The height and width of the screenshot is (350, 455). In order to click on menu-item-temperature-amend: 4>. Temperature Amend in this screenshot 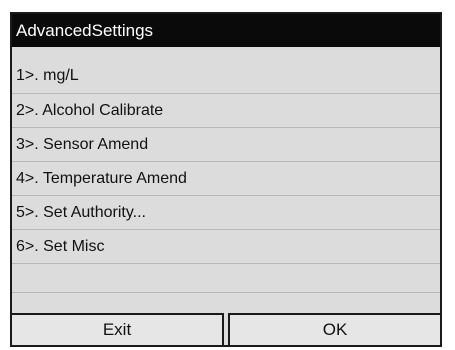, I will do `click(226, 178)`.